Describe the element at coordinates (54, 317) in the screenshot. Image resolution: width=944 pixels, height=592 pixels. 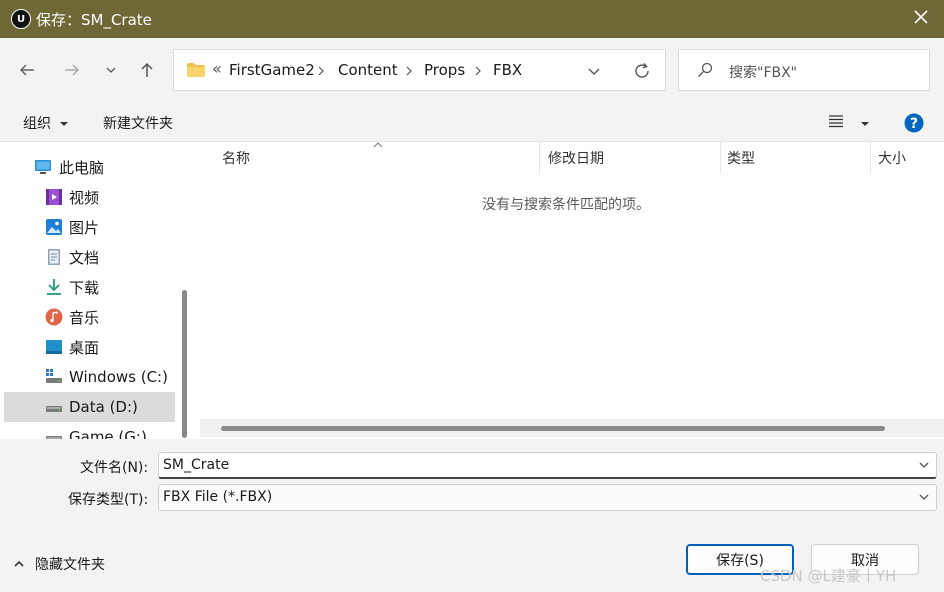
I see `music-icon` at that location.